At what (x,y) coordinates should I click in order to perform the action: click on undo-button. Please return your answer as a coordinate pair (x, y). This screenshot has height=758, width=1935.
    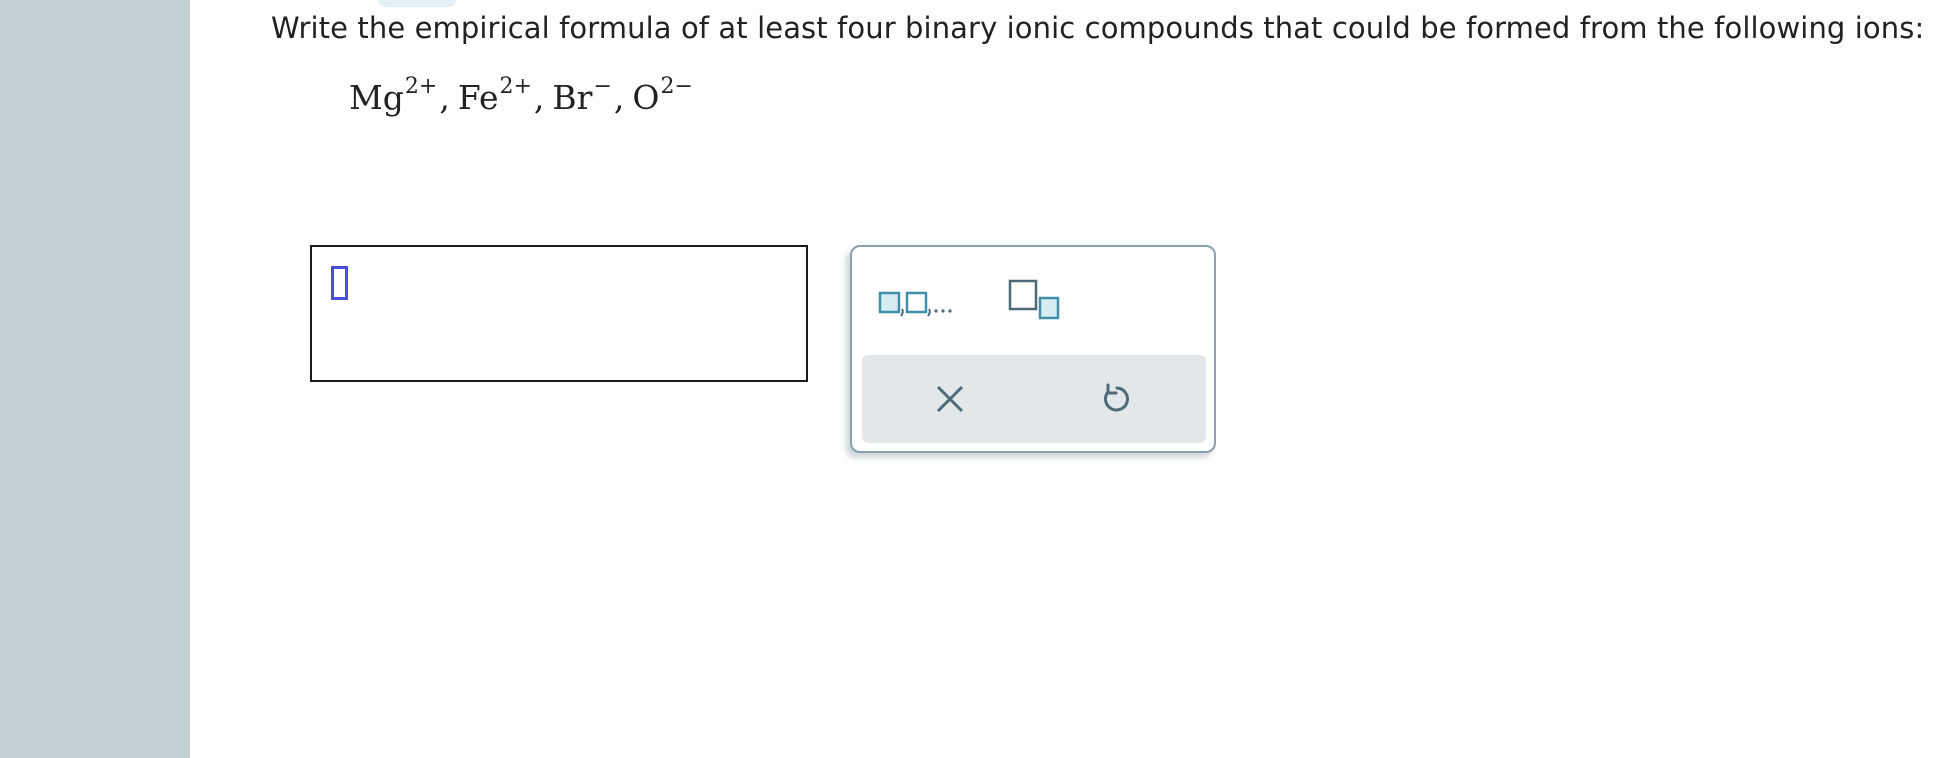
    Looking at the image, I should click on (1116, 399).